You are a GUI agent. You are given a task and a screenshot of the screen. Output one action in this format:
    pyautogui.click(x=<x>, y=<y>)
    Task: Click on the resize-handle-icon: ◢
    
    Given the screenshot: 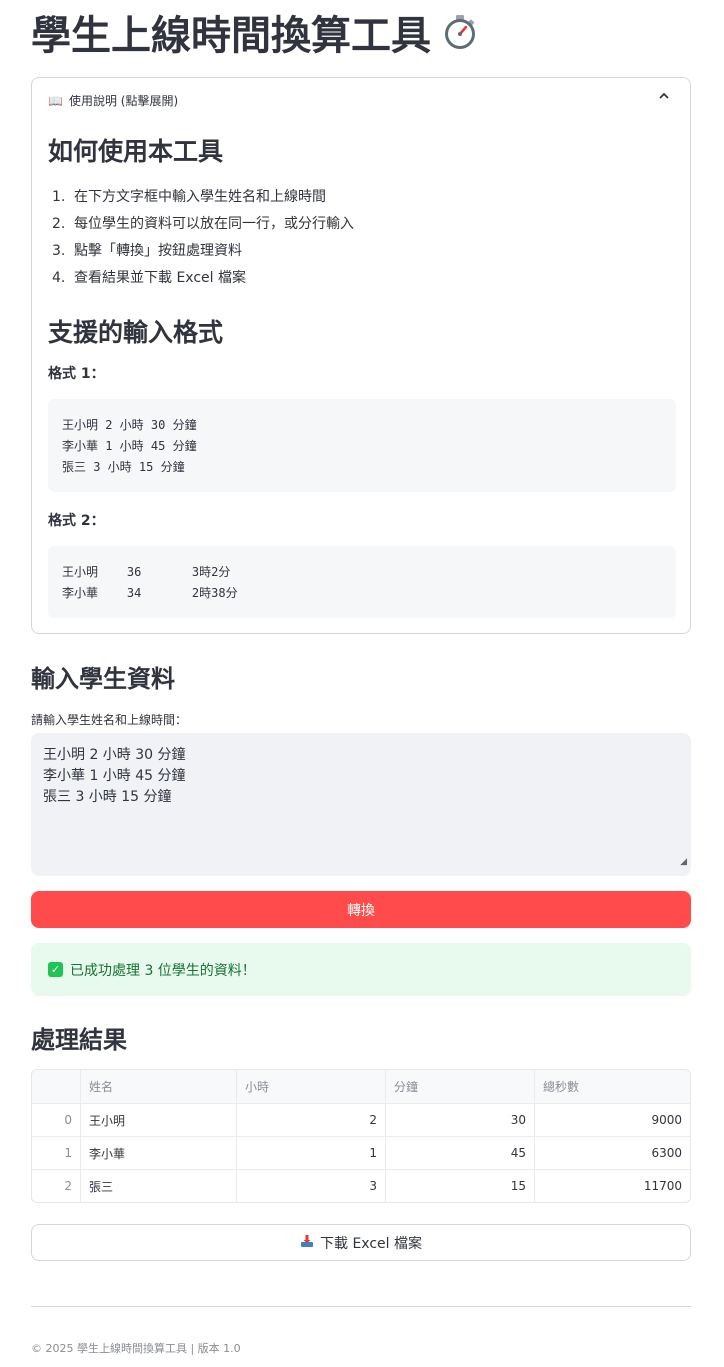 What is the action you would take?
    pyautogui.click(x=683, y=862)
    